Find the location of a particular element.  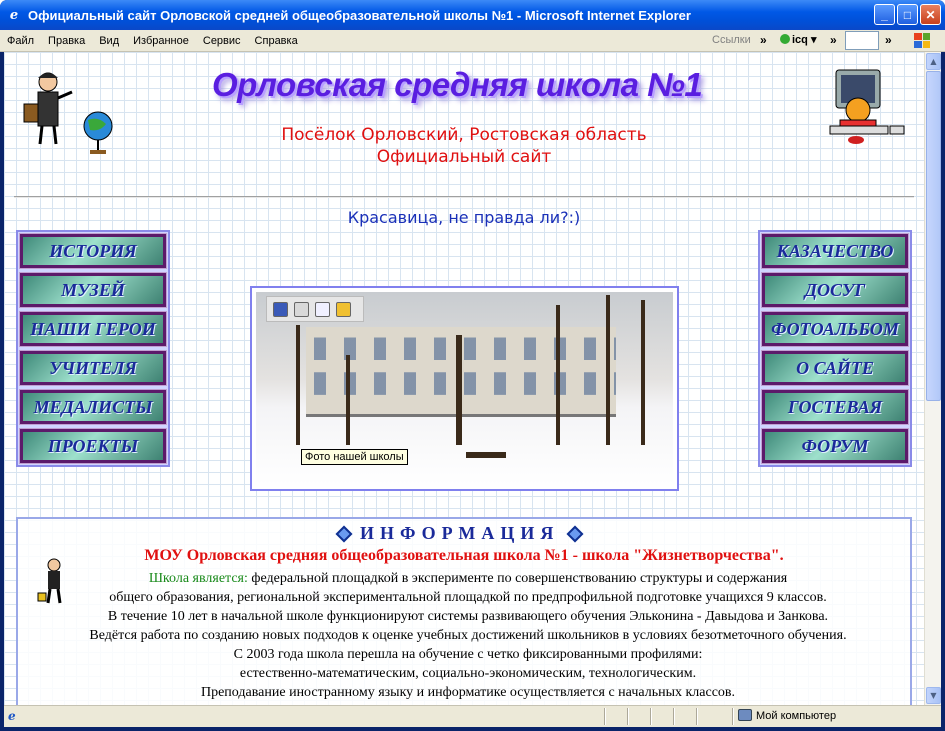

scroll-up-arrow-icon: ▲ is located at coordinates (933, 61).